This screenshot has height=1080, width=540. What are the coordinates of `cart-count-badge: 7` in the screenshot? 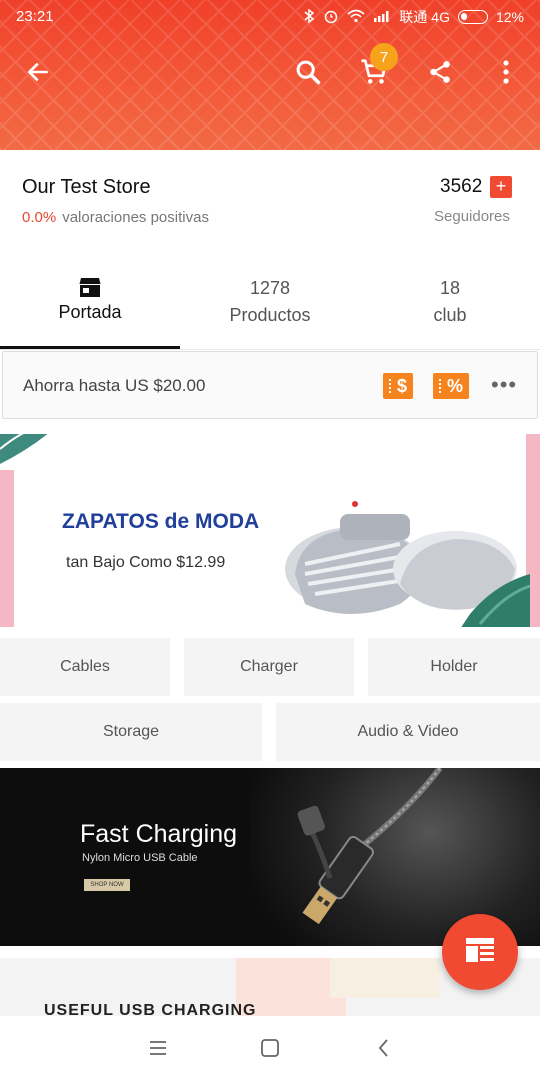 It's located at (384, 57).